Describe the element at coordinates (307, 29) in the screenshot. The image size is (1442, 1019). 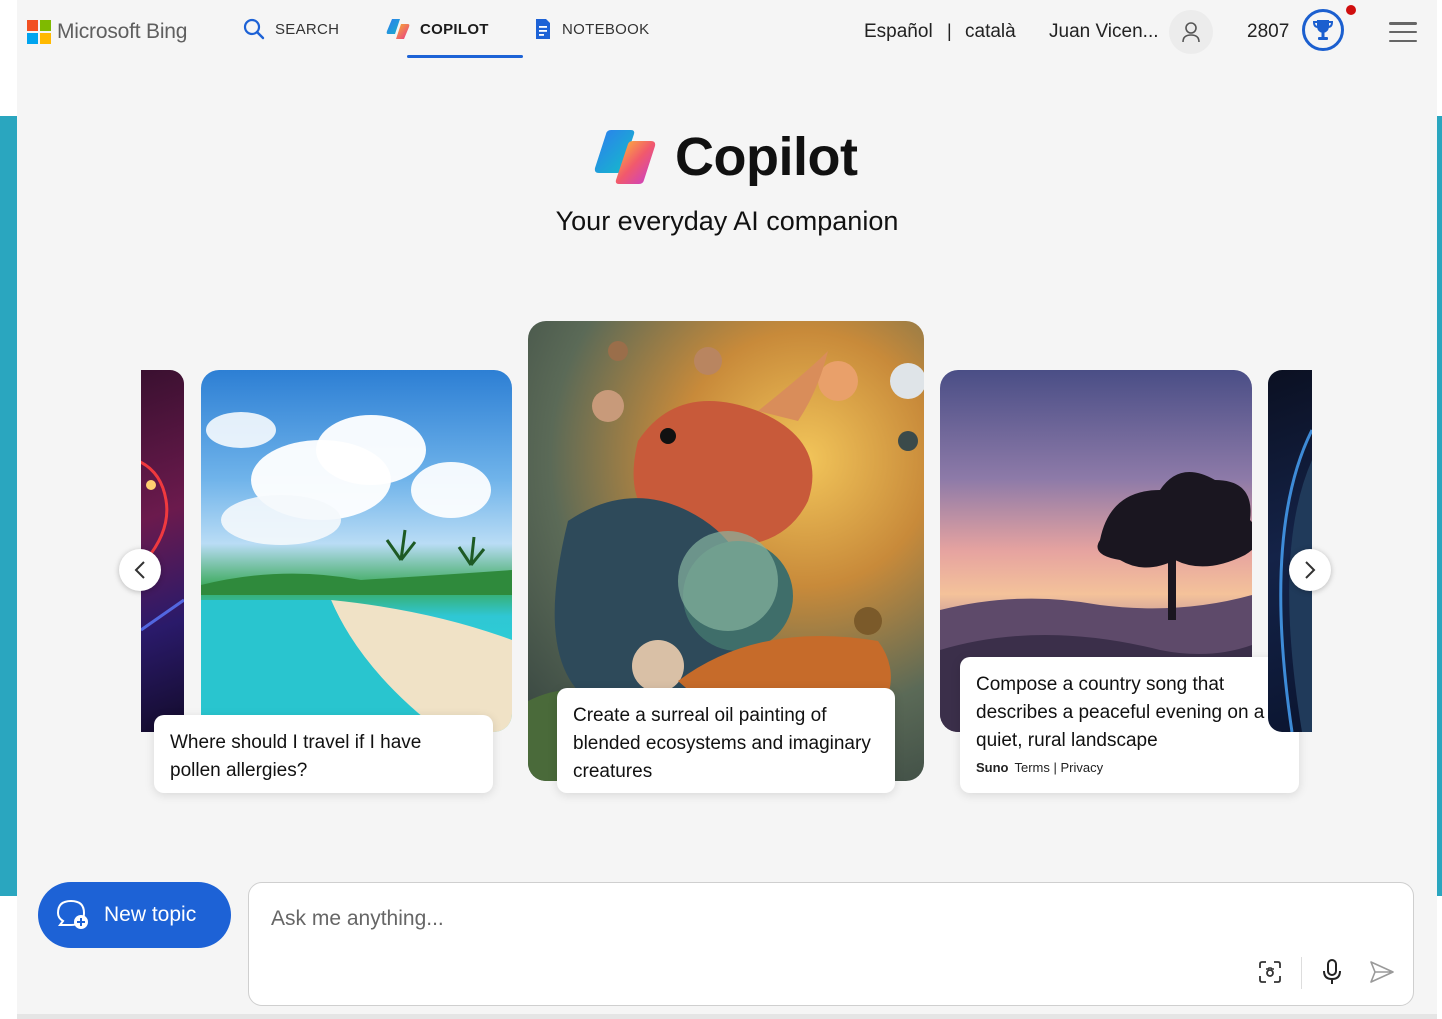
I see `nav-search-label: SEARCH` at that location.